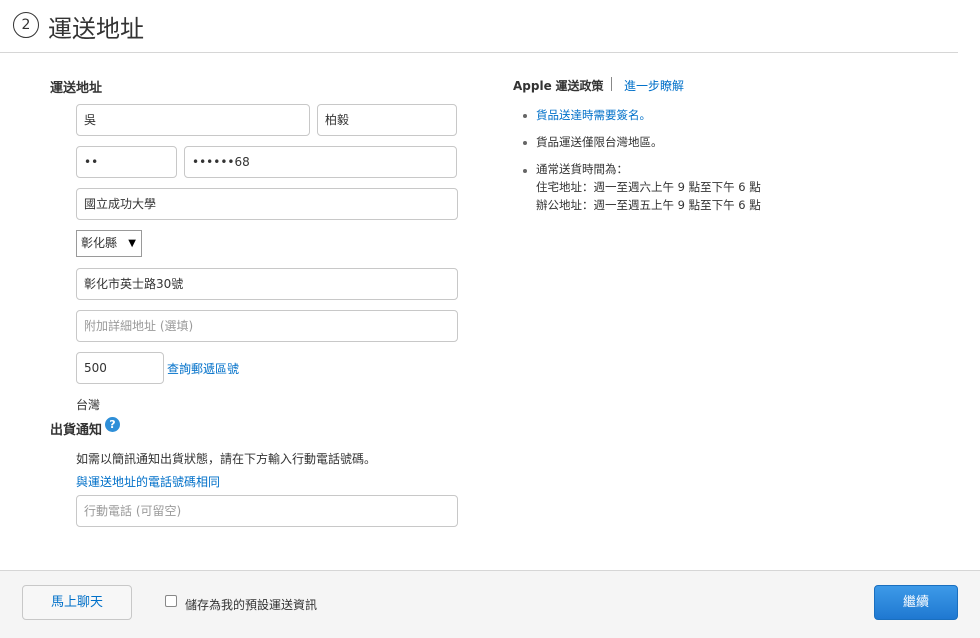  Describe the element at coordinates (579, 86) in the screenshot. I see `policy-title: 運送政策` at that location.